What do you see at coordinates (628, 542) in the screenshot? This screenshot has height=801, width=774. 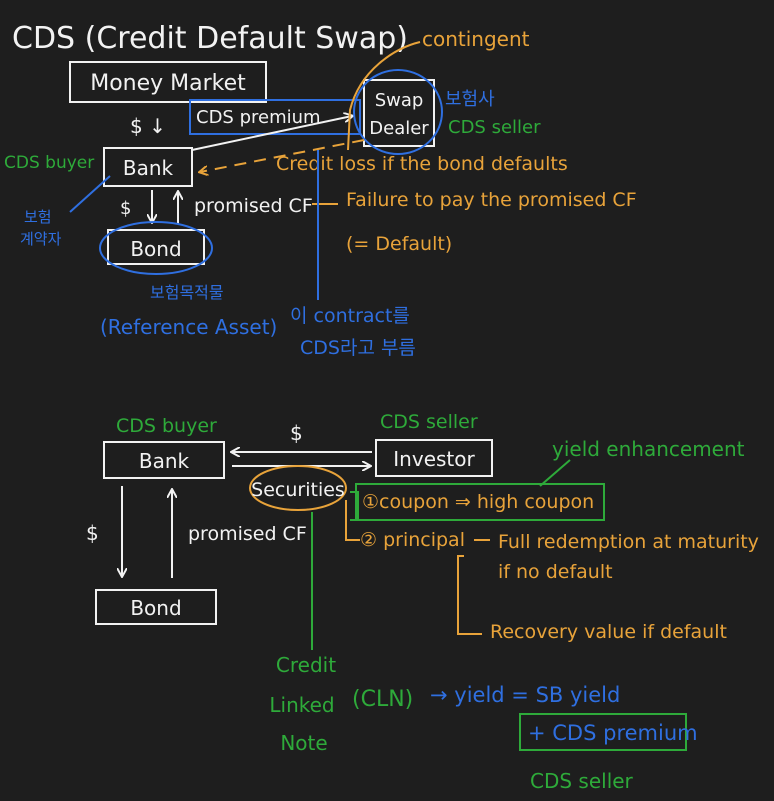 I see `full-redemption-1: Full redemption at maturity` at bounding box center [628, 542].